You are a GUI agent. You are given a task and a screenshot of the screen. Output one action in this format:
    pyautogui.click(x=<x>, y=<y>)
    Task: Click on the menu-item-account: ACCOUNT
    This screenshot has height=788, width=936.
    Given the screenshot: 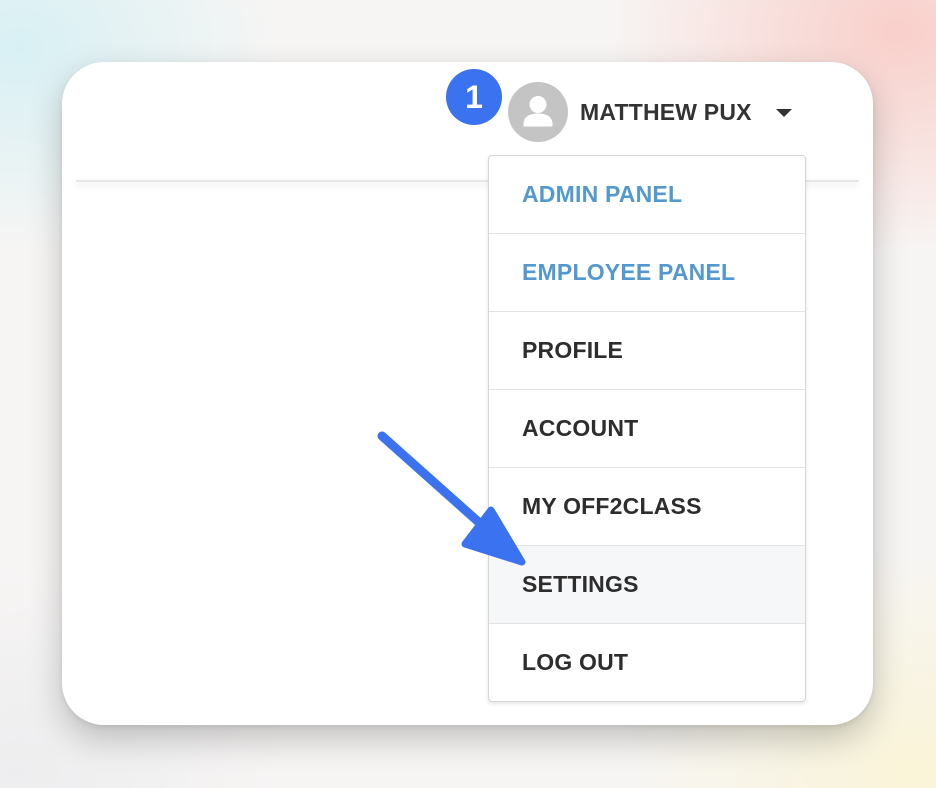 What is the action you would take?
    pyautogui.click(x=647, y=429)
    